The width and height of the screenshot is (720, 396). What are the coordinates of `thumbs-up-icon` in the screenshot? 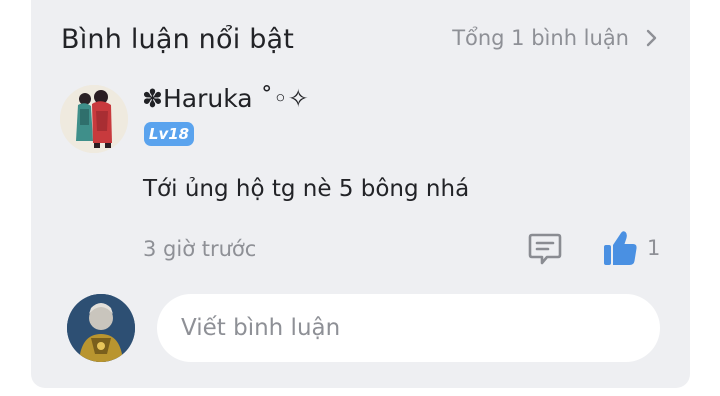 It's located at (620, 248).